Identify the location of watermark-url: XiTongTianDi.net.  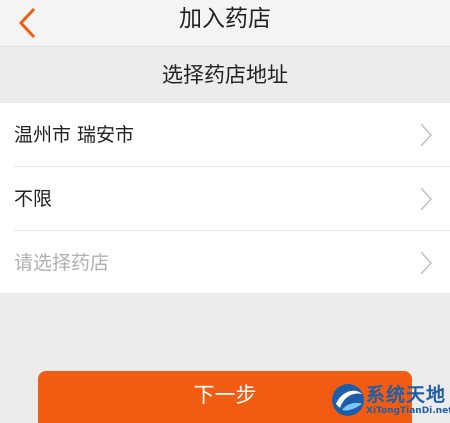
(408, 411).